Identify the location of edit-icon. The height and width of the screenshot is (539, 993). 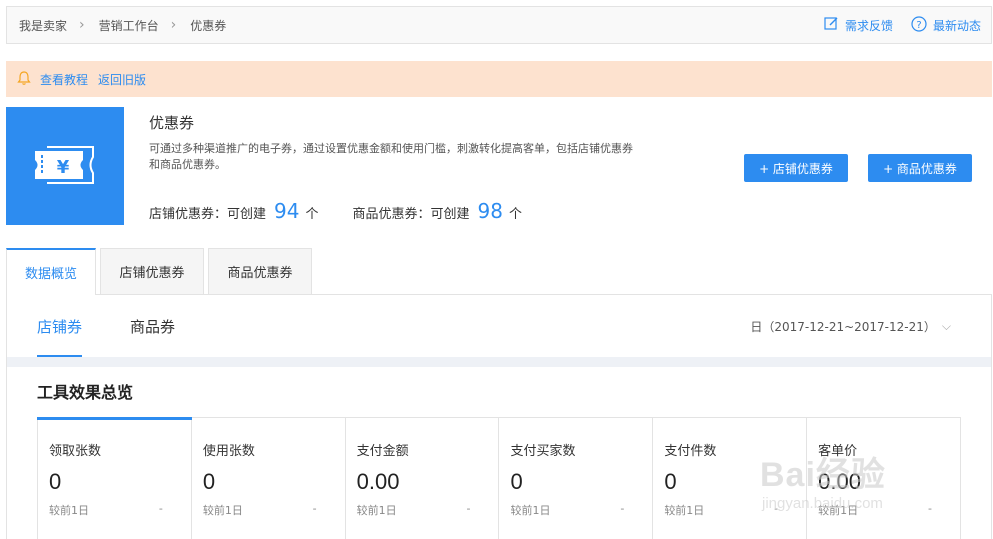
(831, 25).